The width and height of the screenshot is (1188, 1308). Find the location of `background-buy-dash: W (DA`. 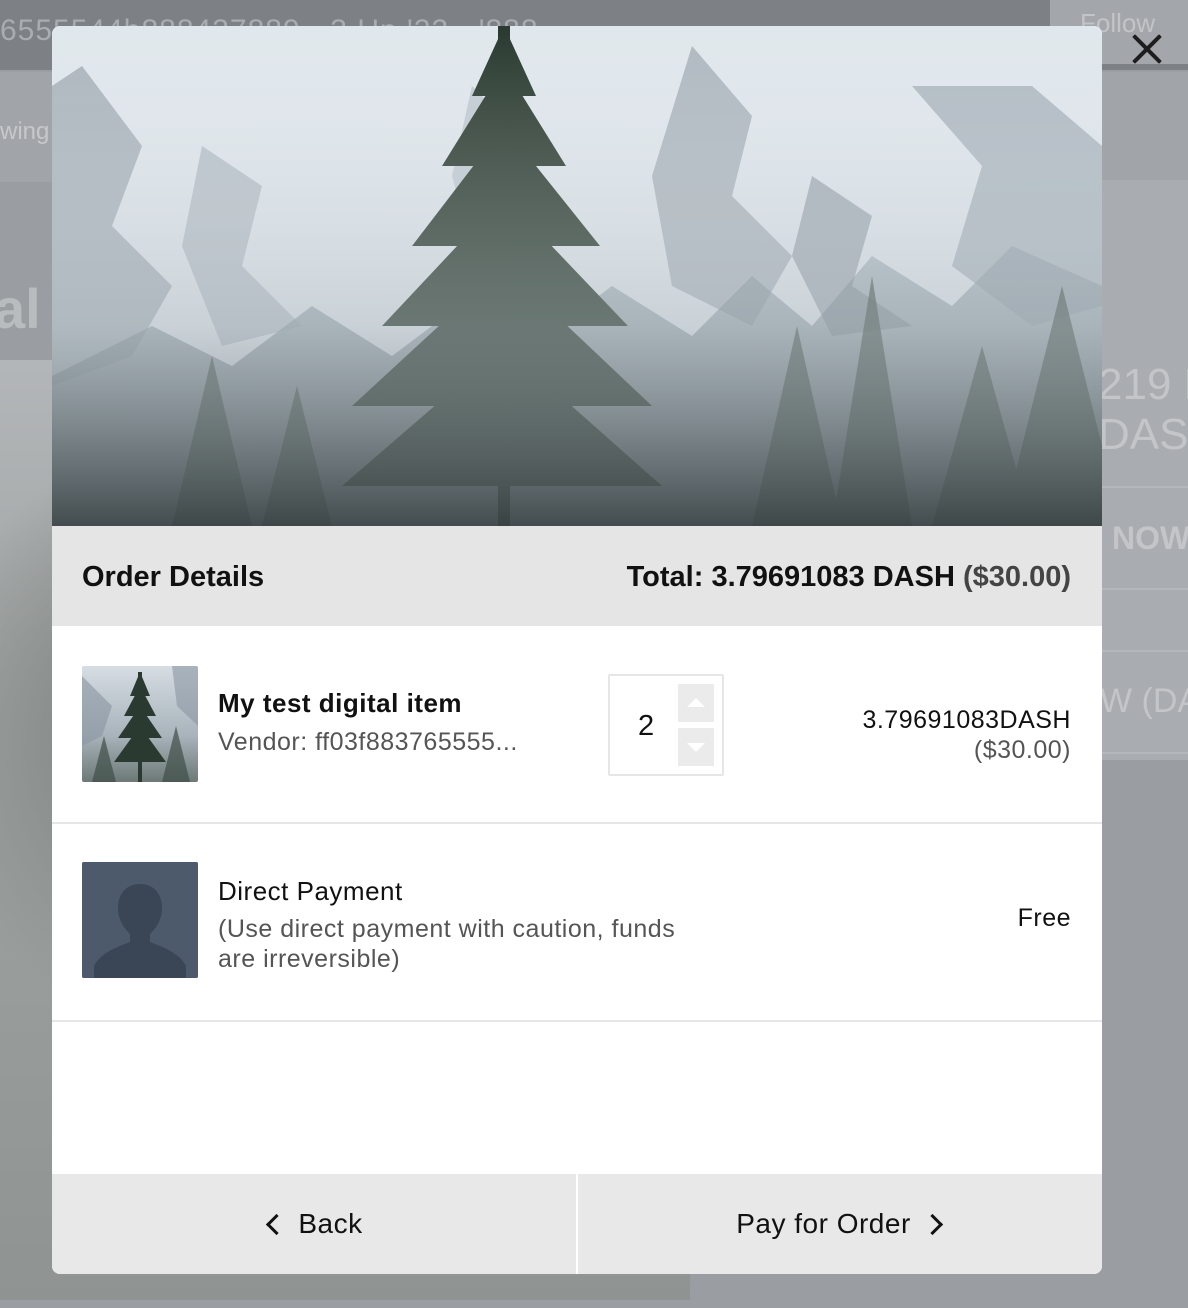

background-buy-dash: W (DA is located at coordinates (1144, 701).